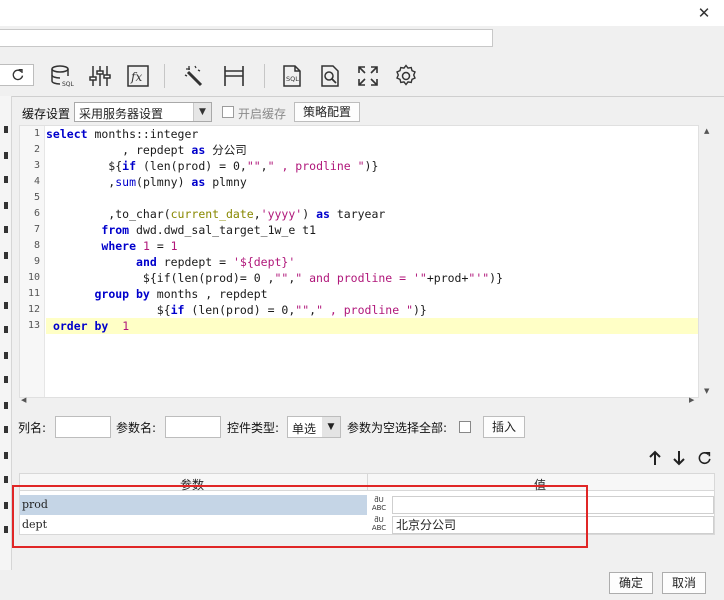 The height and width of the screenshot is (600, 724). I want to click on param-name-cell: dept, so click(35, 524).